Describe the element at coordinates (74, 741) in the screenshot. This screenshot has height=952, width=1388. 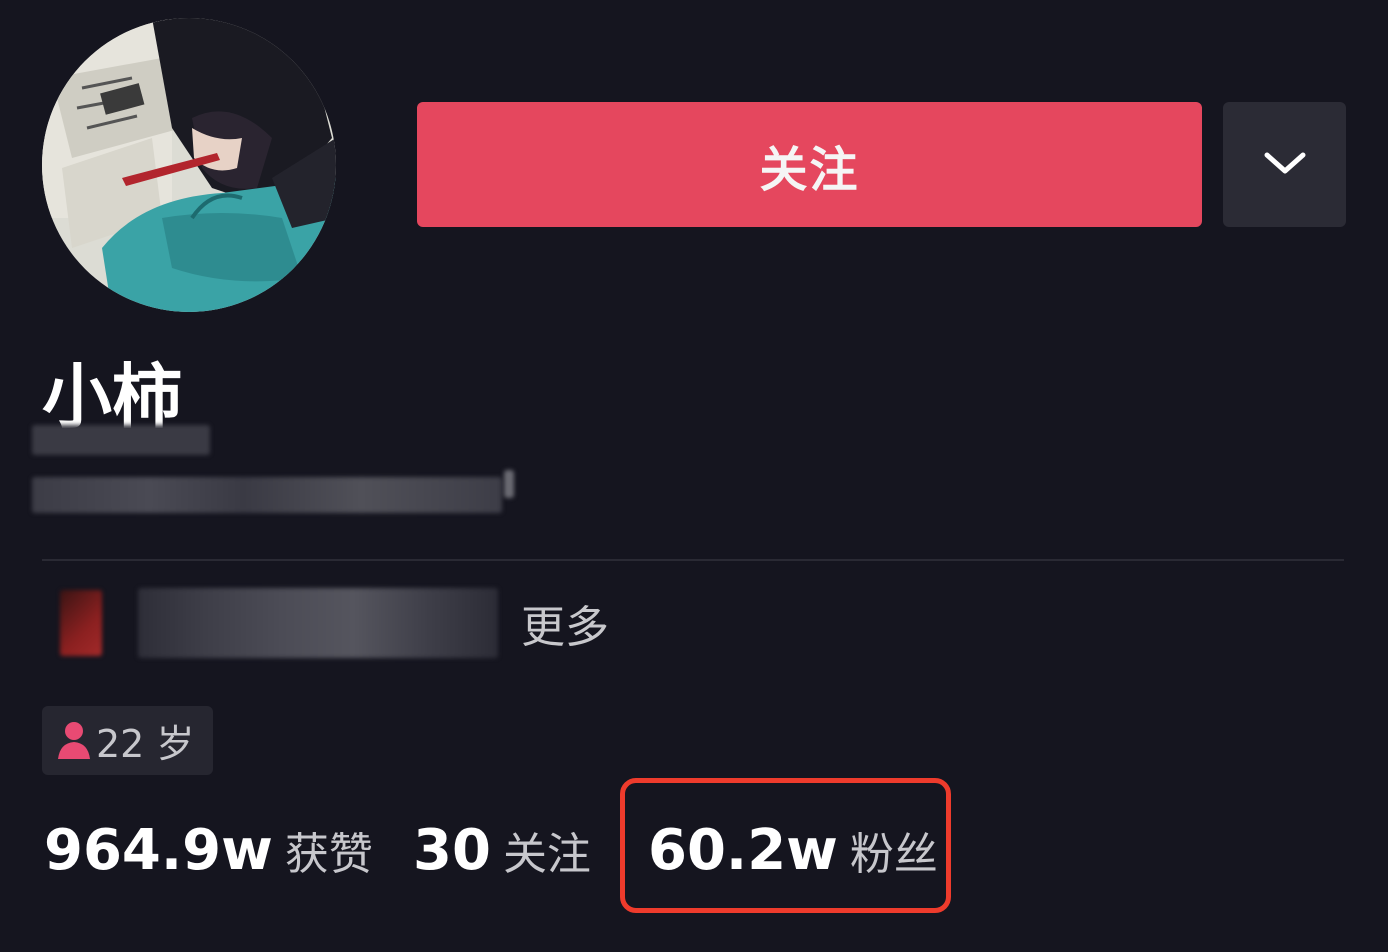
I see `female-user-icon` at that location.